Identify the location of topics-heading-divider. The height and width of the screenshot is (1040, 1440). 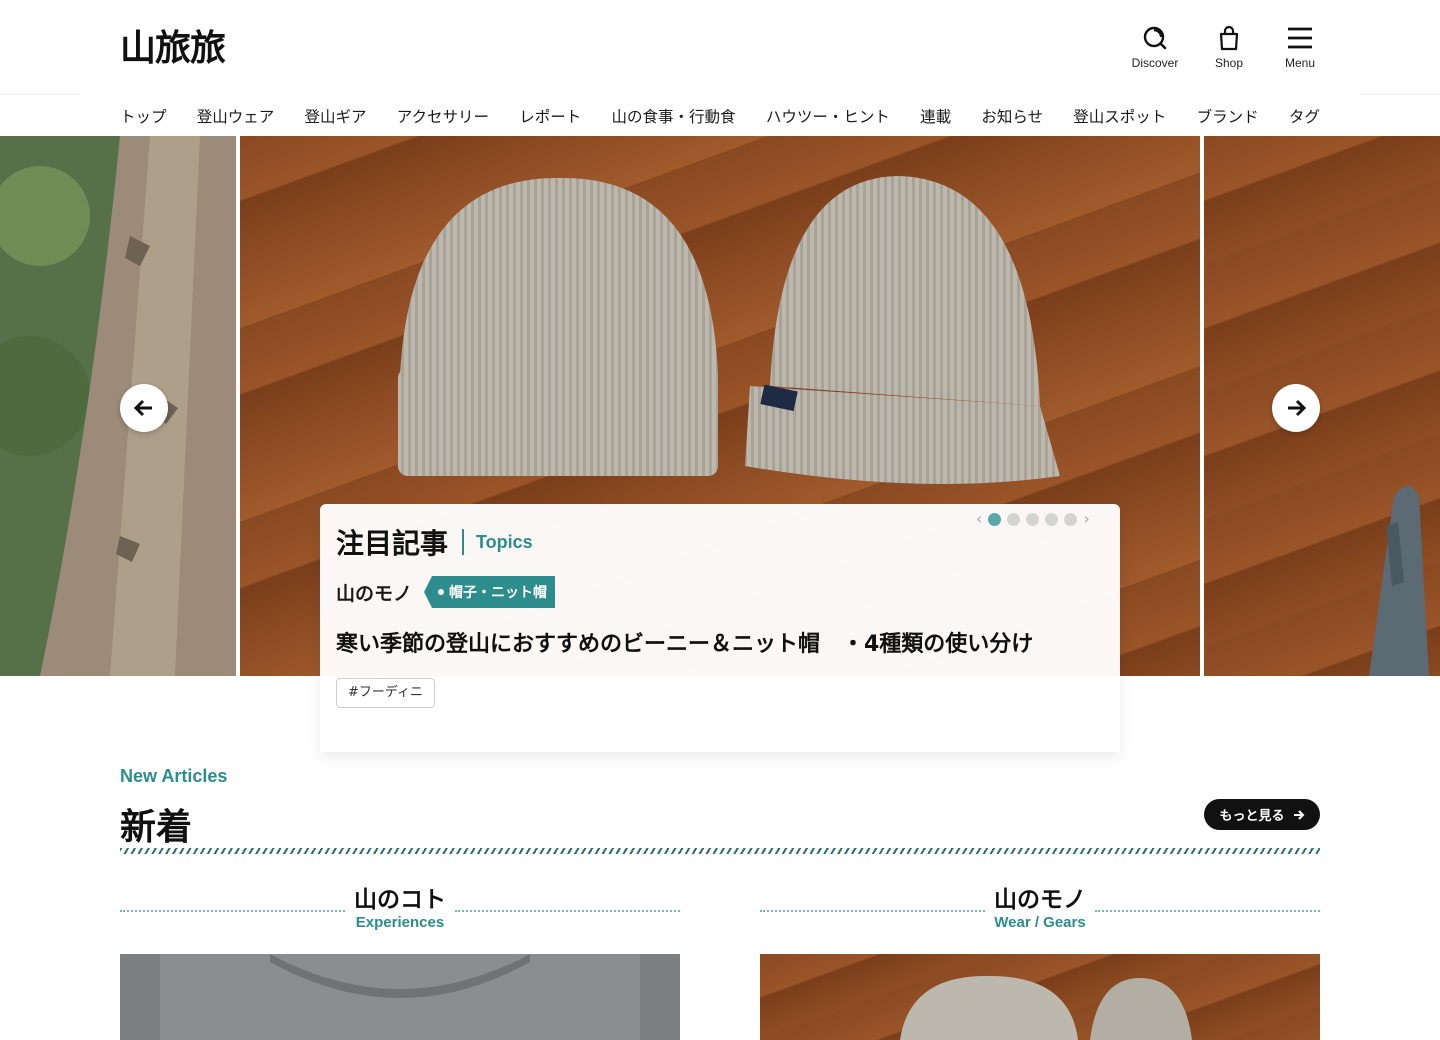
(463, 542).